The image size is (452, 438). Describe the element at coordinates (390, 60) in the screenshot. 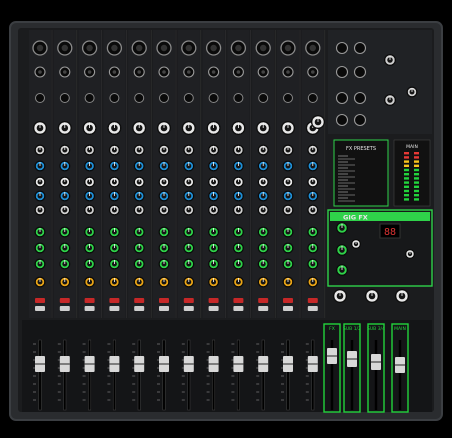

I see `master-knob` at that location.